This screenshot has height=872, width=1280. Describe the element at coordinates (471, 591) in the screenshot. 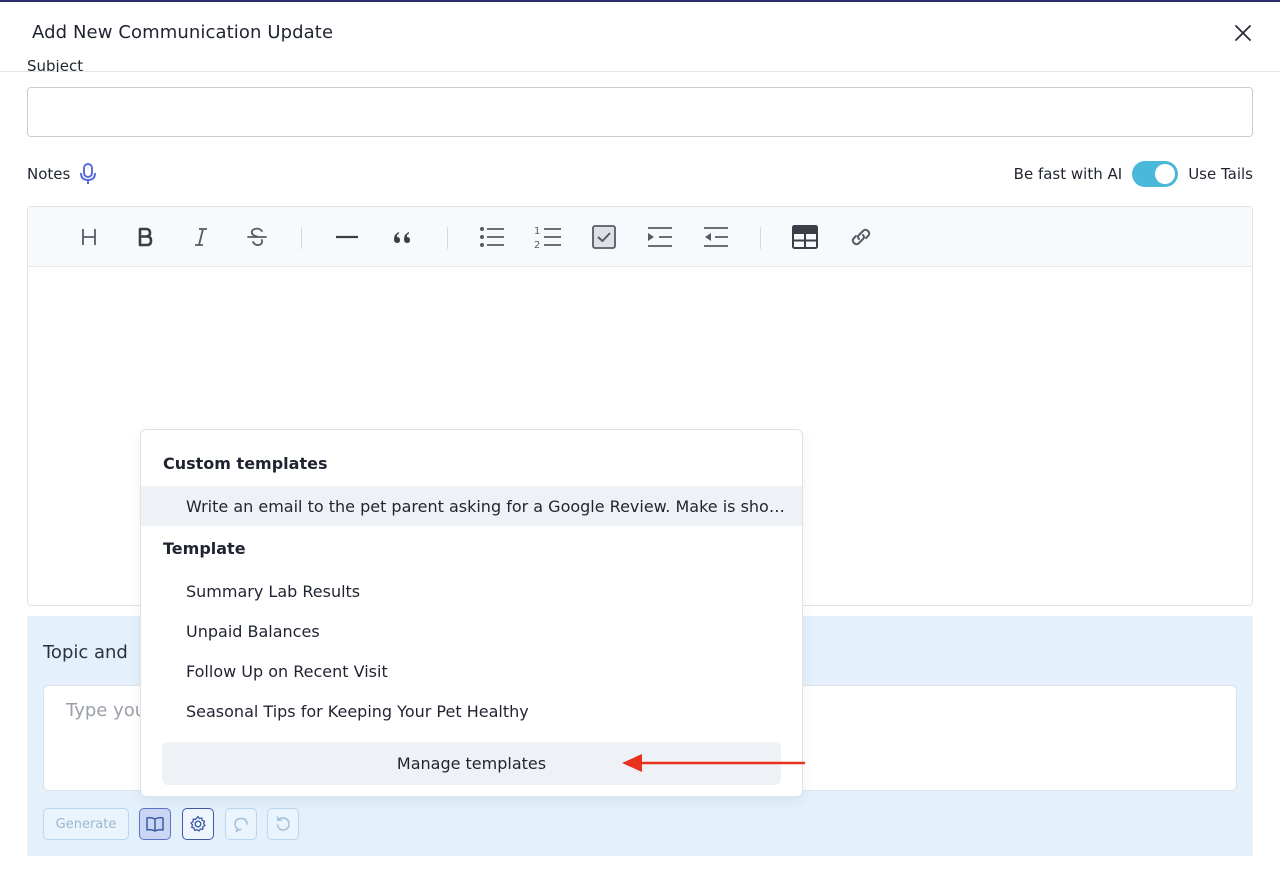

I see `template-item: Summary Lab Results` at that location.